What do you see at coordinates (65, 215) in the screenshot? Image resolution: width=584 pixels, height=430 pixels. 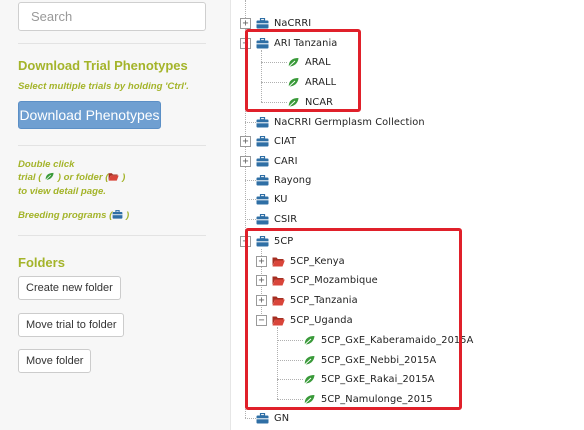 I see `breeding-text: Breeding programs (` at bounding box center [65, 215].